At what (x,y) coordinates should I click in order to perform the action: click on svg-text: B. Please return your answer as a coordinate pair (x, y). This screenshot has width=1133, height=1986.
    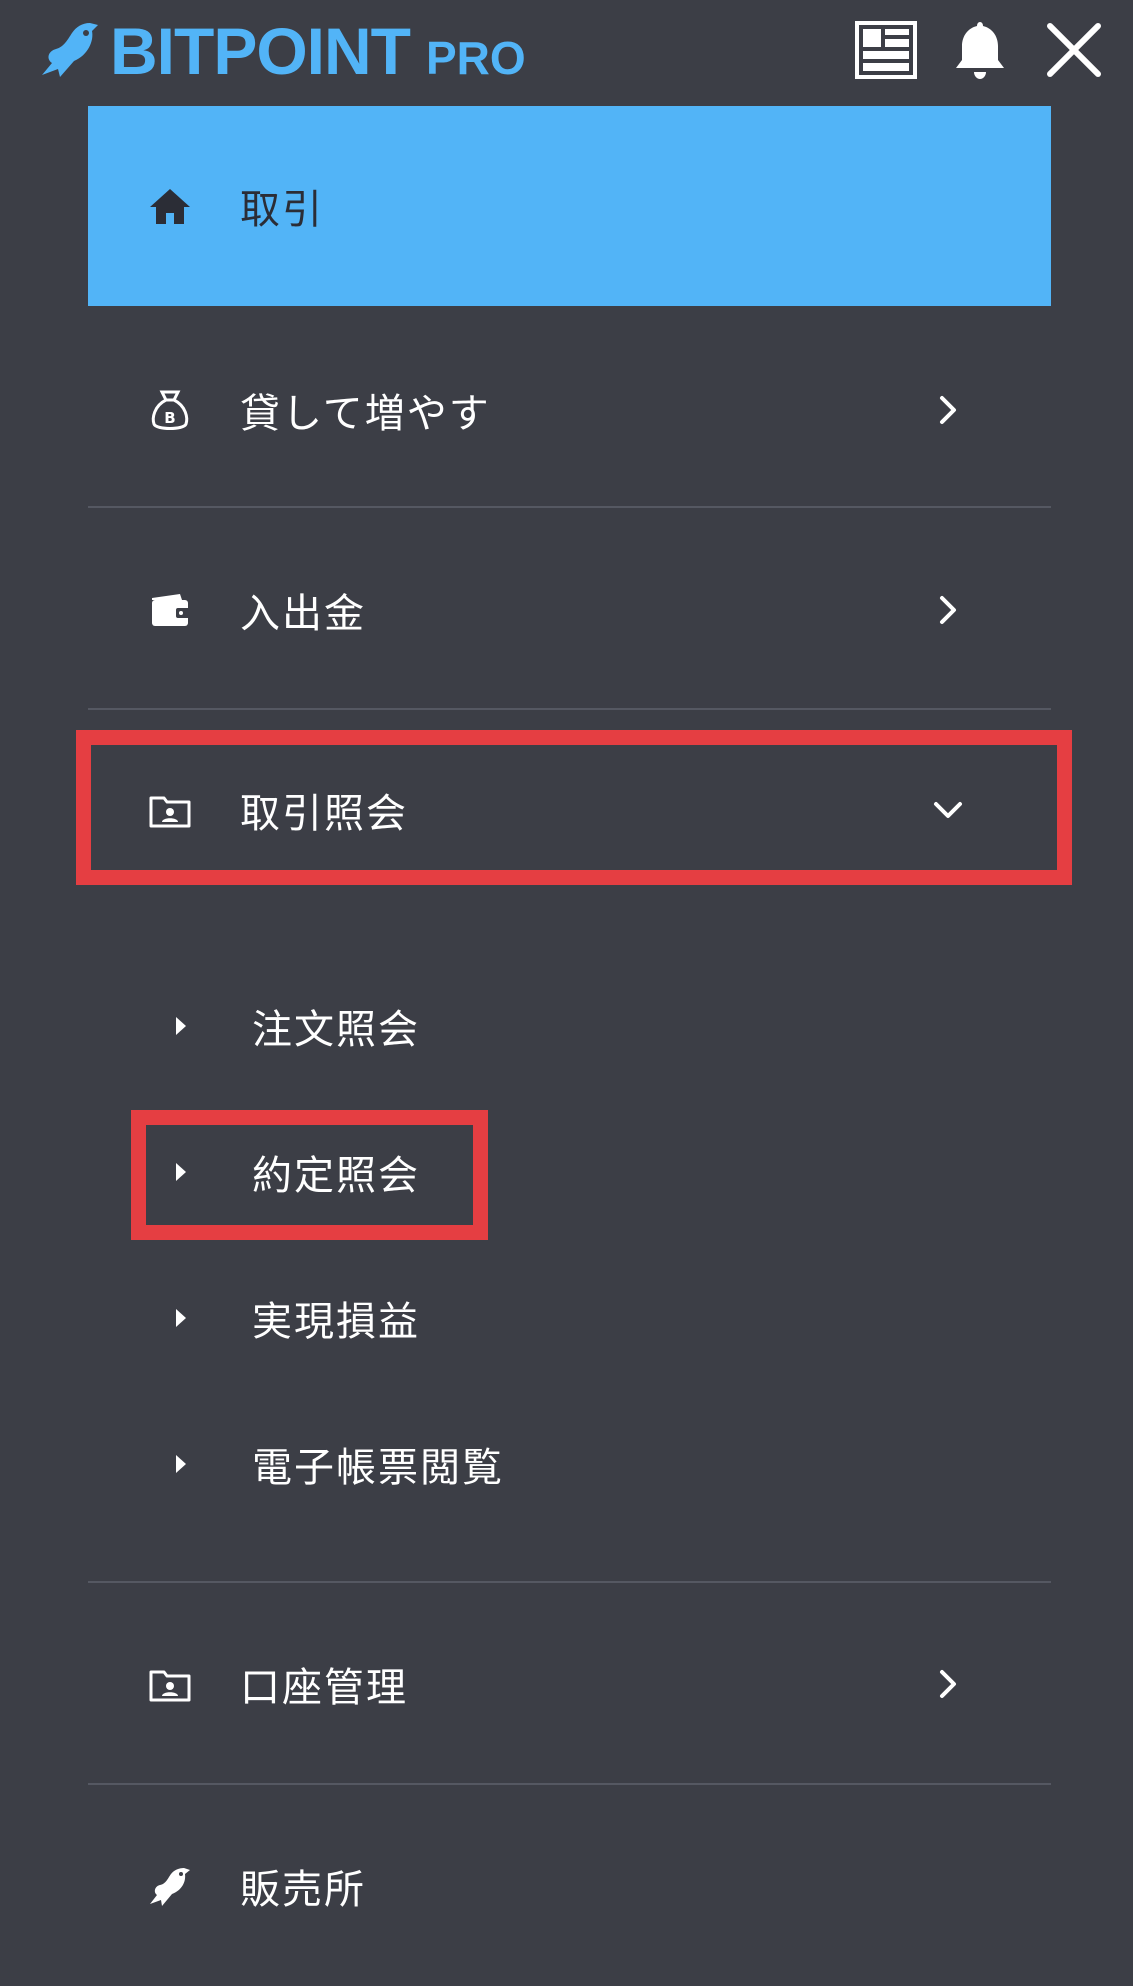
    Looking at the image, I should click on (169, 418).